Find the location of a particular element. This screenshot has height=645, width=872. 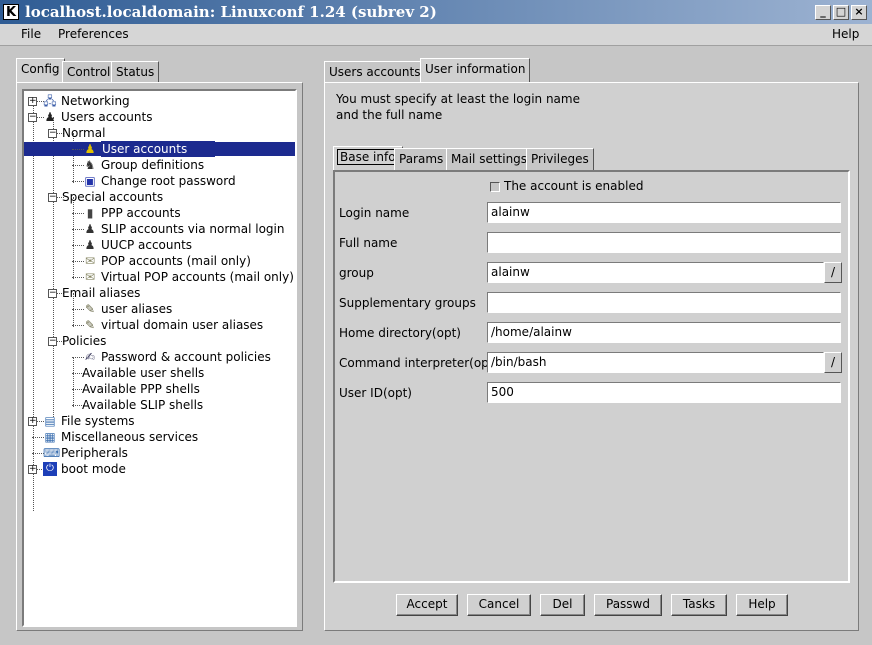

tab-base-info-label: Base info is located at coordinates (368, 157).